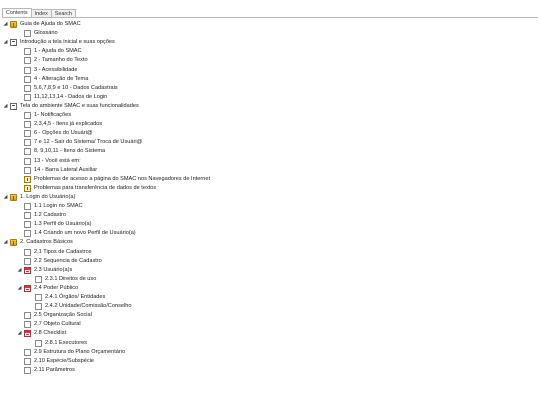 The height and width of the screenshot is (405, 540). I want to click on tree-item: 2,3,4,5 - Itens já explicados, so click(63, 124).